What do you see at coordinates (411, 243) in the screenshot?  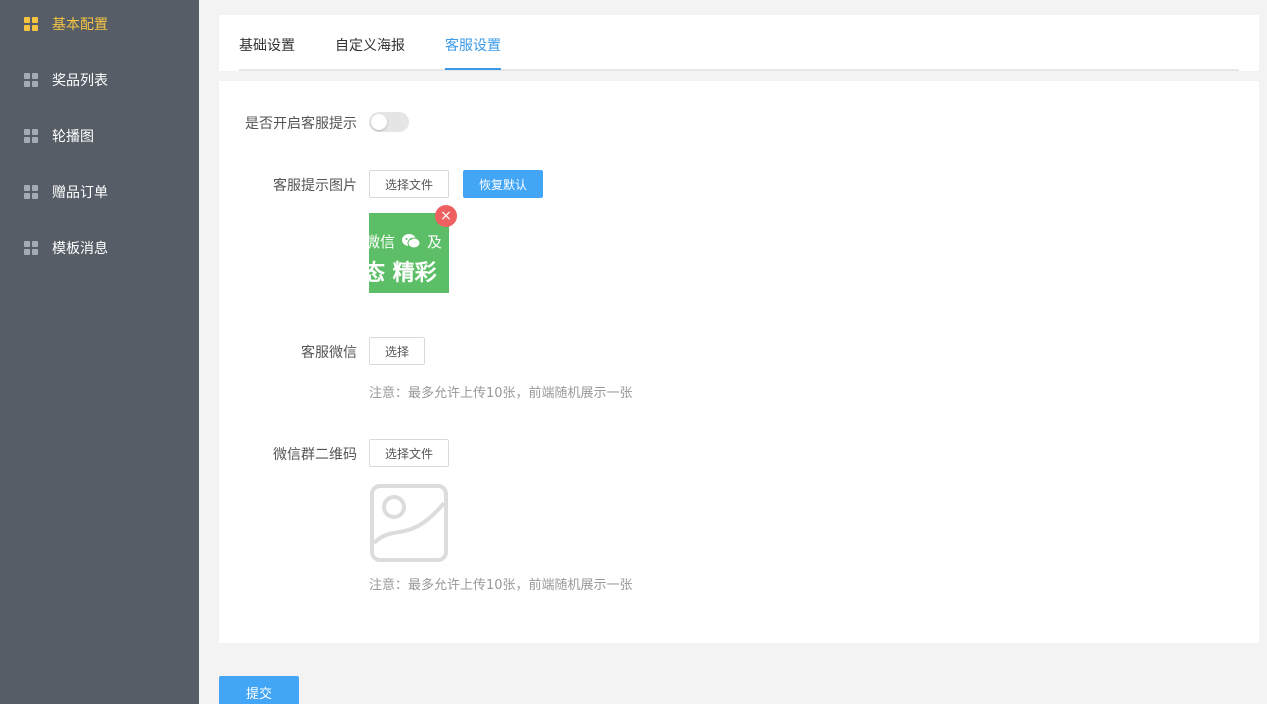 I see `wechat-icon` at bounding box center [411, 243].